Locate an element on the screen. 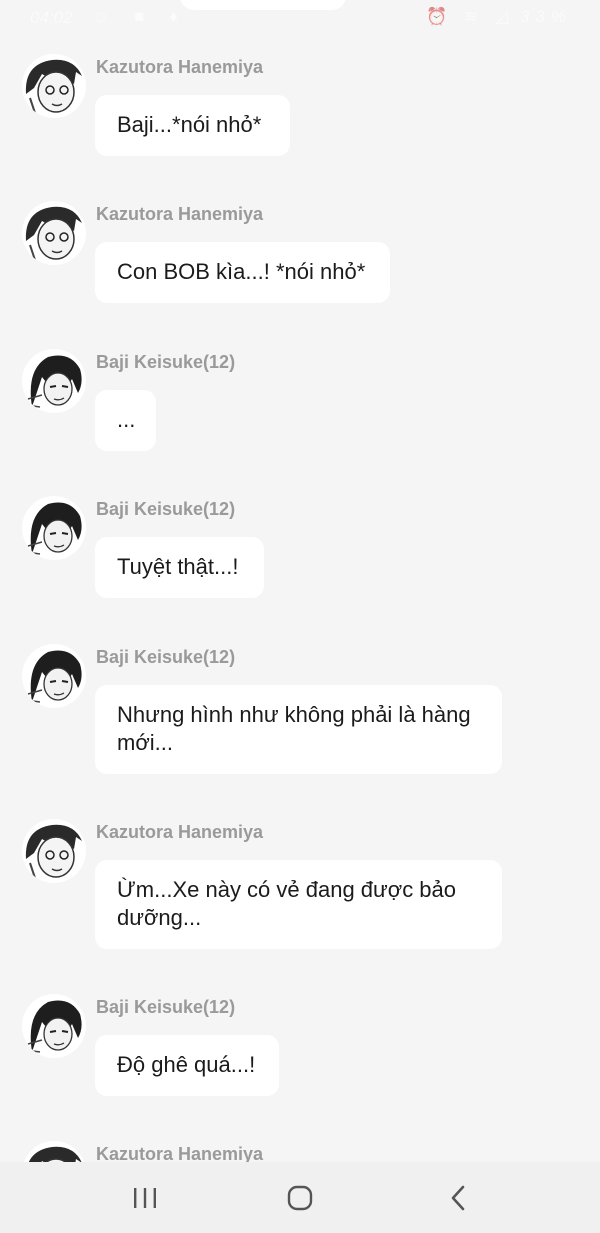 This screenshot has width=600, height=1233. system-navigation-bar is located at coordinates (300, 1197).